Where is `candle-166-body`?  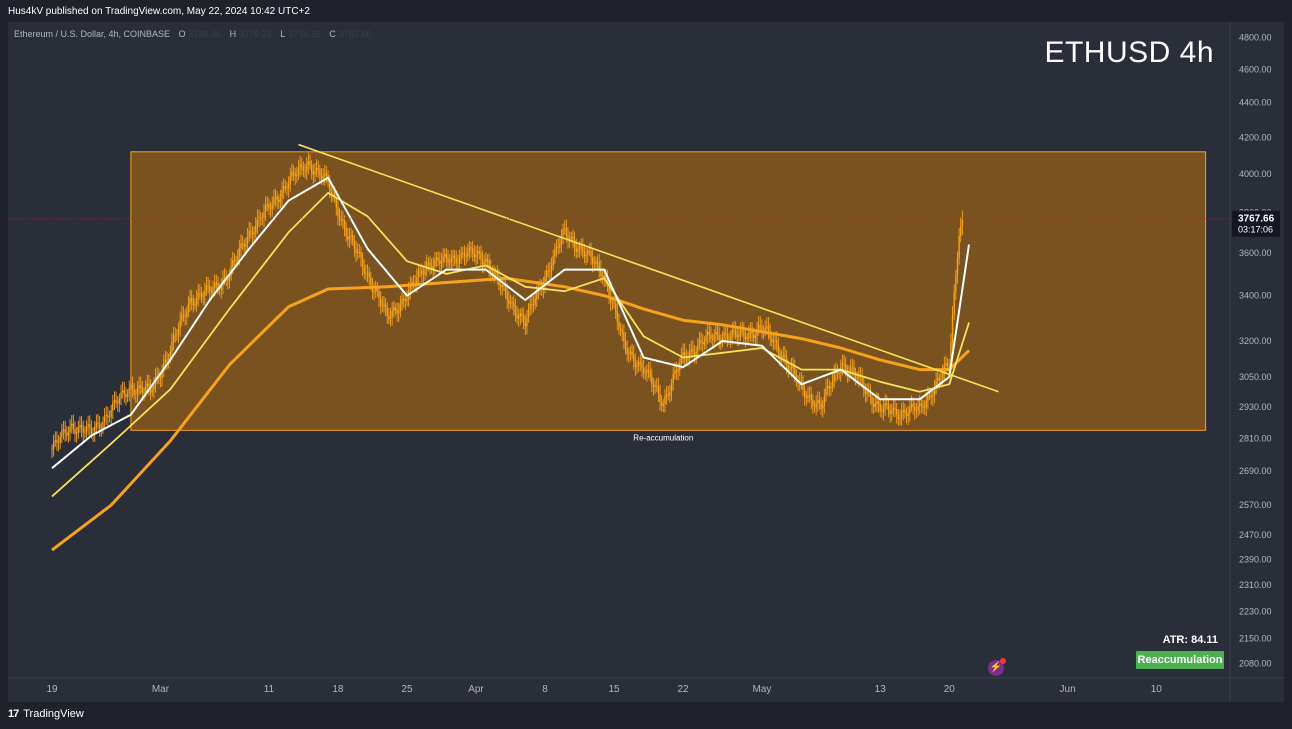
candle-166-body is located at coordinates (325, 175).